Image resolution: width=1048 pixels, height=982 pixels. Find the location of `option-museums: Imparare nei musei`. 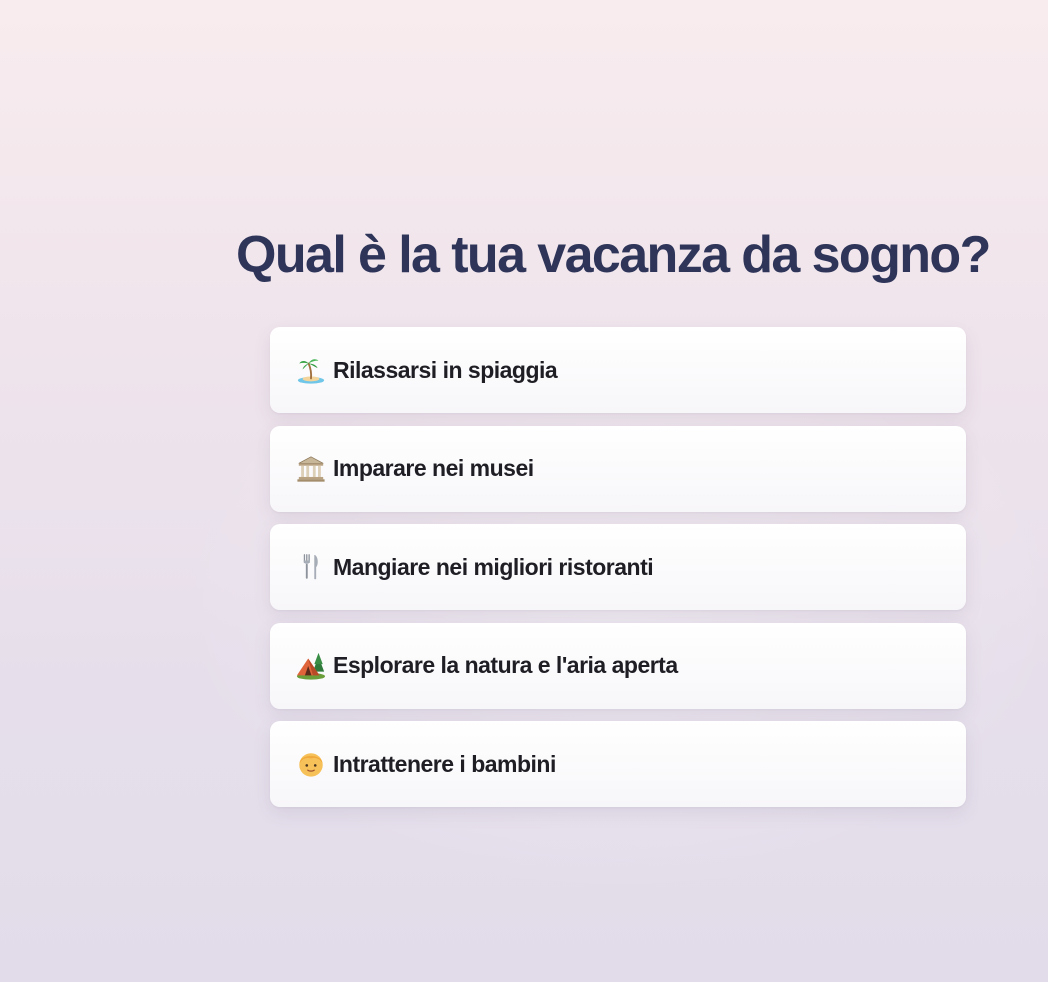

option-museums: Imparare nei musei is located at coordinates (618, 468).